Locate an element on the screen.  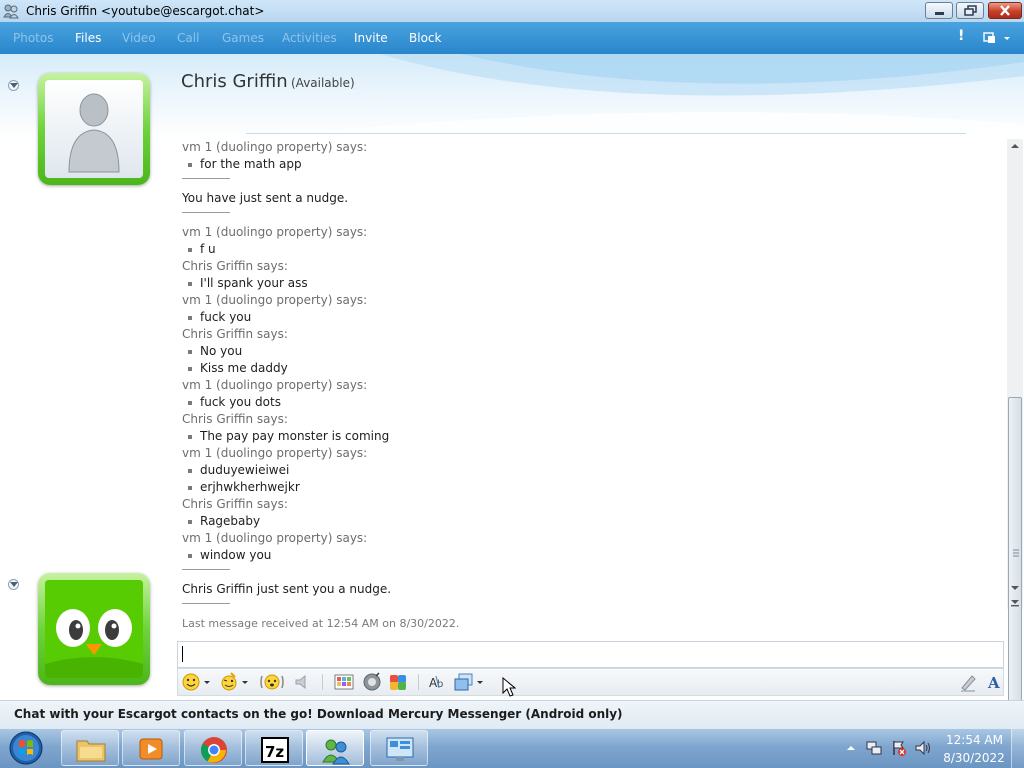
message-text: The pay pay monster is coming is located at coordinates (288, 436).